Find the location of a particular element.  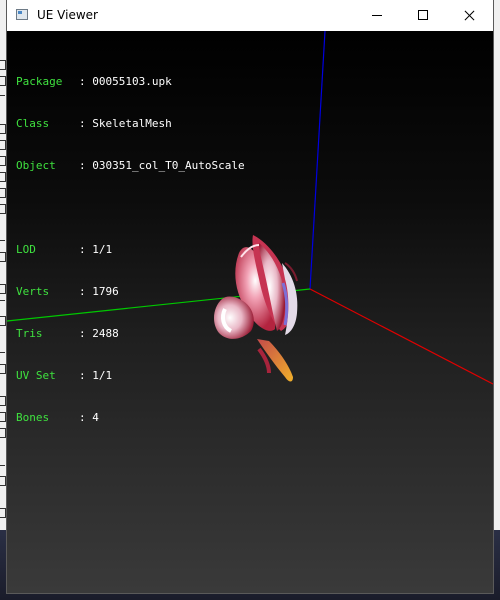

info-row-class: Class: SkeletalMesh is located at coordinates (130, 124).